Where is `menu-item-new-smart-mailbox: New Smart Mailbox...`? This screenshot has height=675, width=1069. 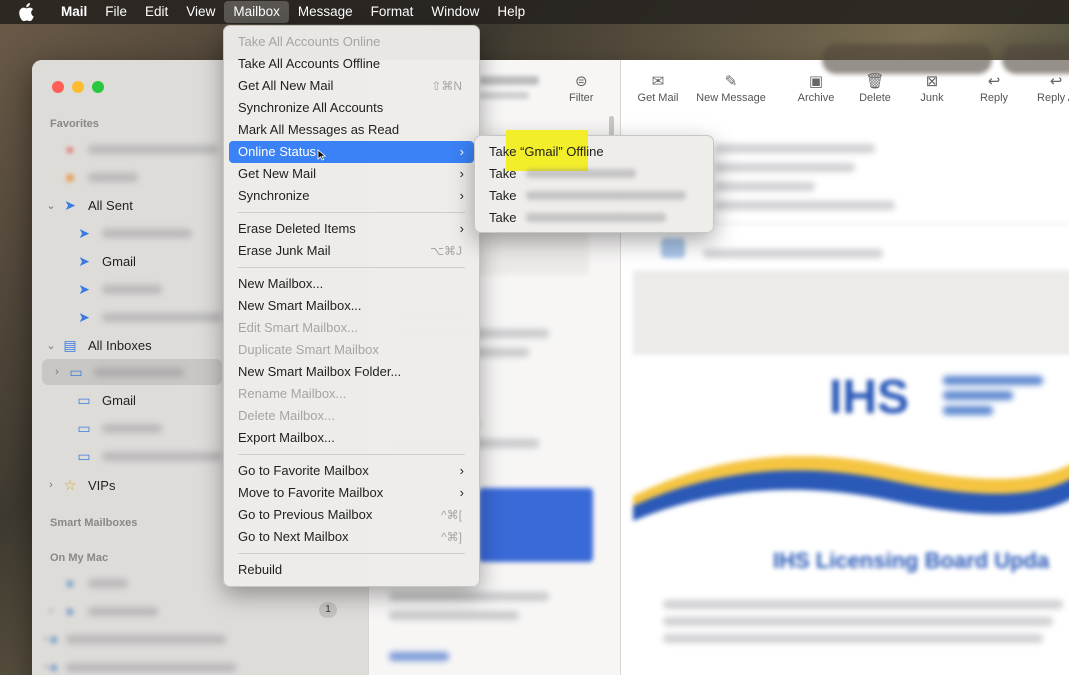
menu-item-new-smart-mailbox: New Smart Mailbox... is located at coordinates (351, 306).